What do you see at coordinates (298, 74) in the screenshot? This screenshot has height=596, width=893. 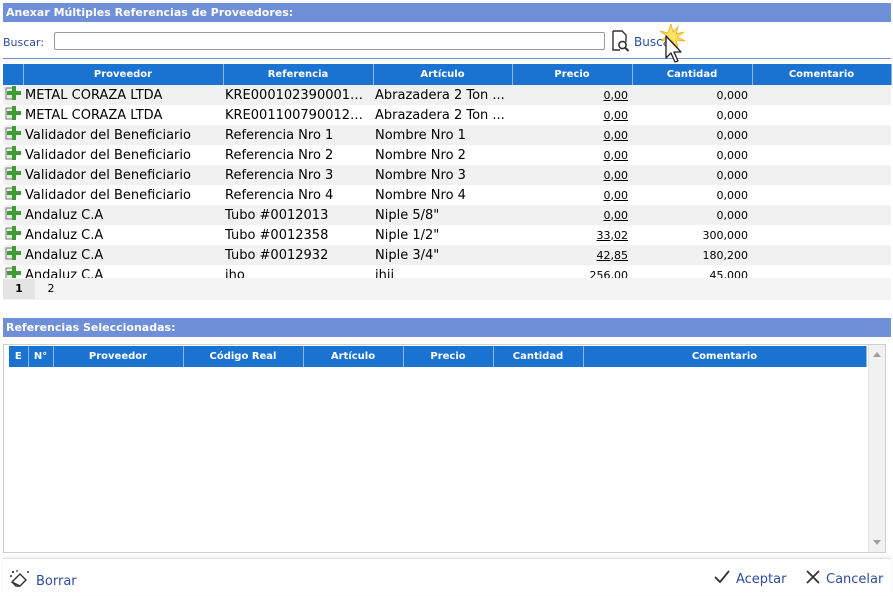 I see `column-header-referencia: Referencia` at bounding box center [298, 74].